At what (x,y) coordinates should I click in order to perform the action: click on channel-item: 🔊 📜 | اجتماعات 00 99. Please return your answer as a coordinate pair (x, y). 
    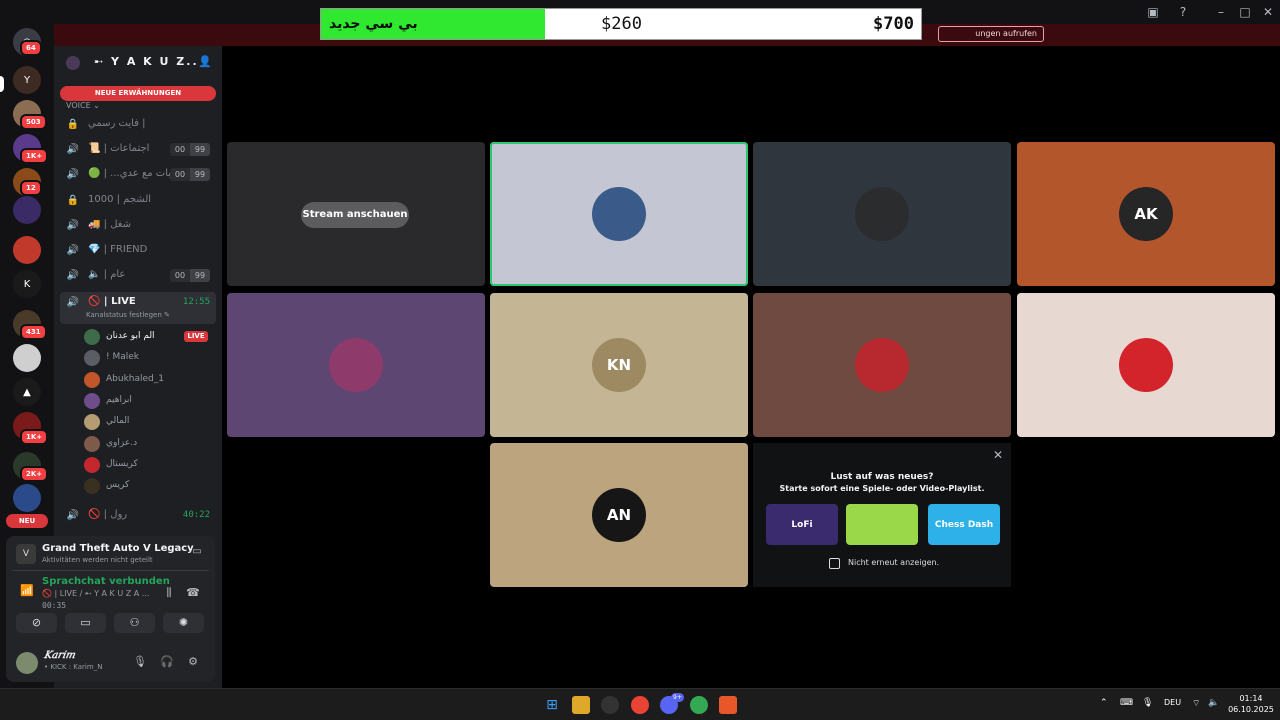
    Looking at the image, I should click on (138, 150).